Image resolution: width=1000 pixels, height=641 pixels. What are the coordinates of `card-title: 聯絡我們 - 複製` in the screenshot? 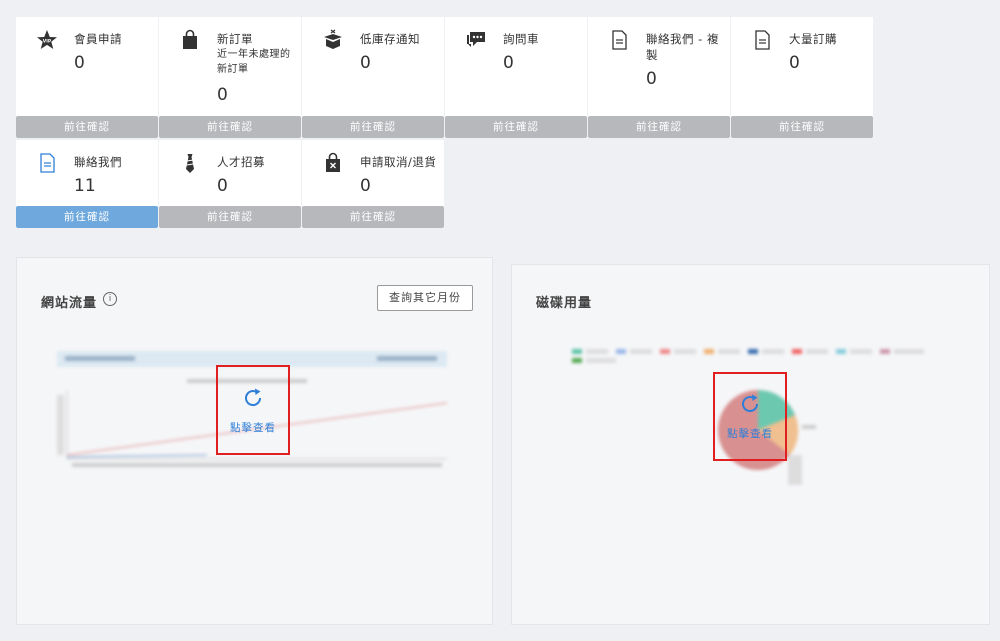 It's located at (682, 47).